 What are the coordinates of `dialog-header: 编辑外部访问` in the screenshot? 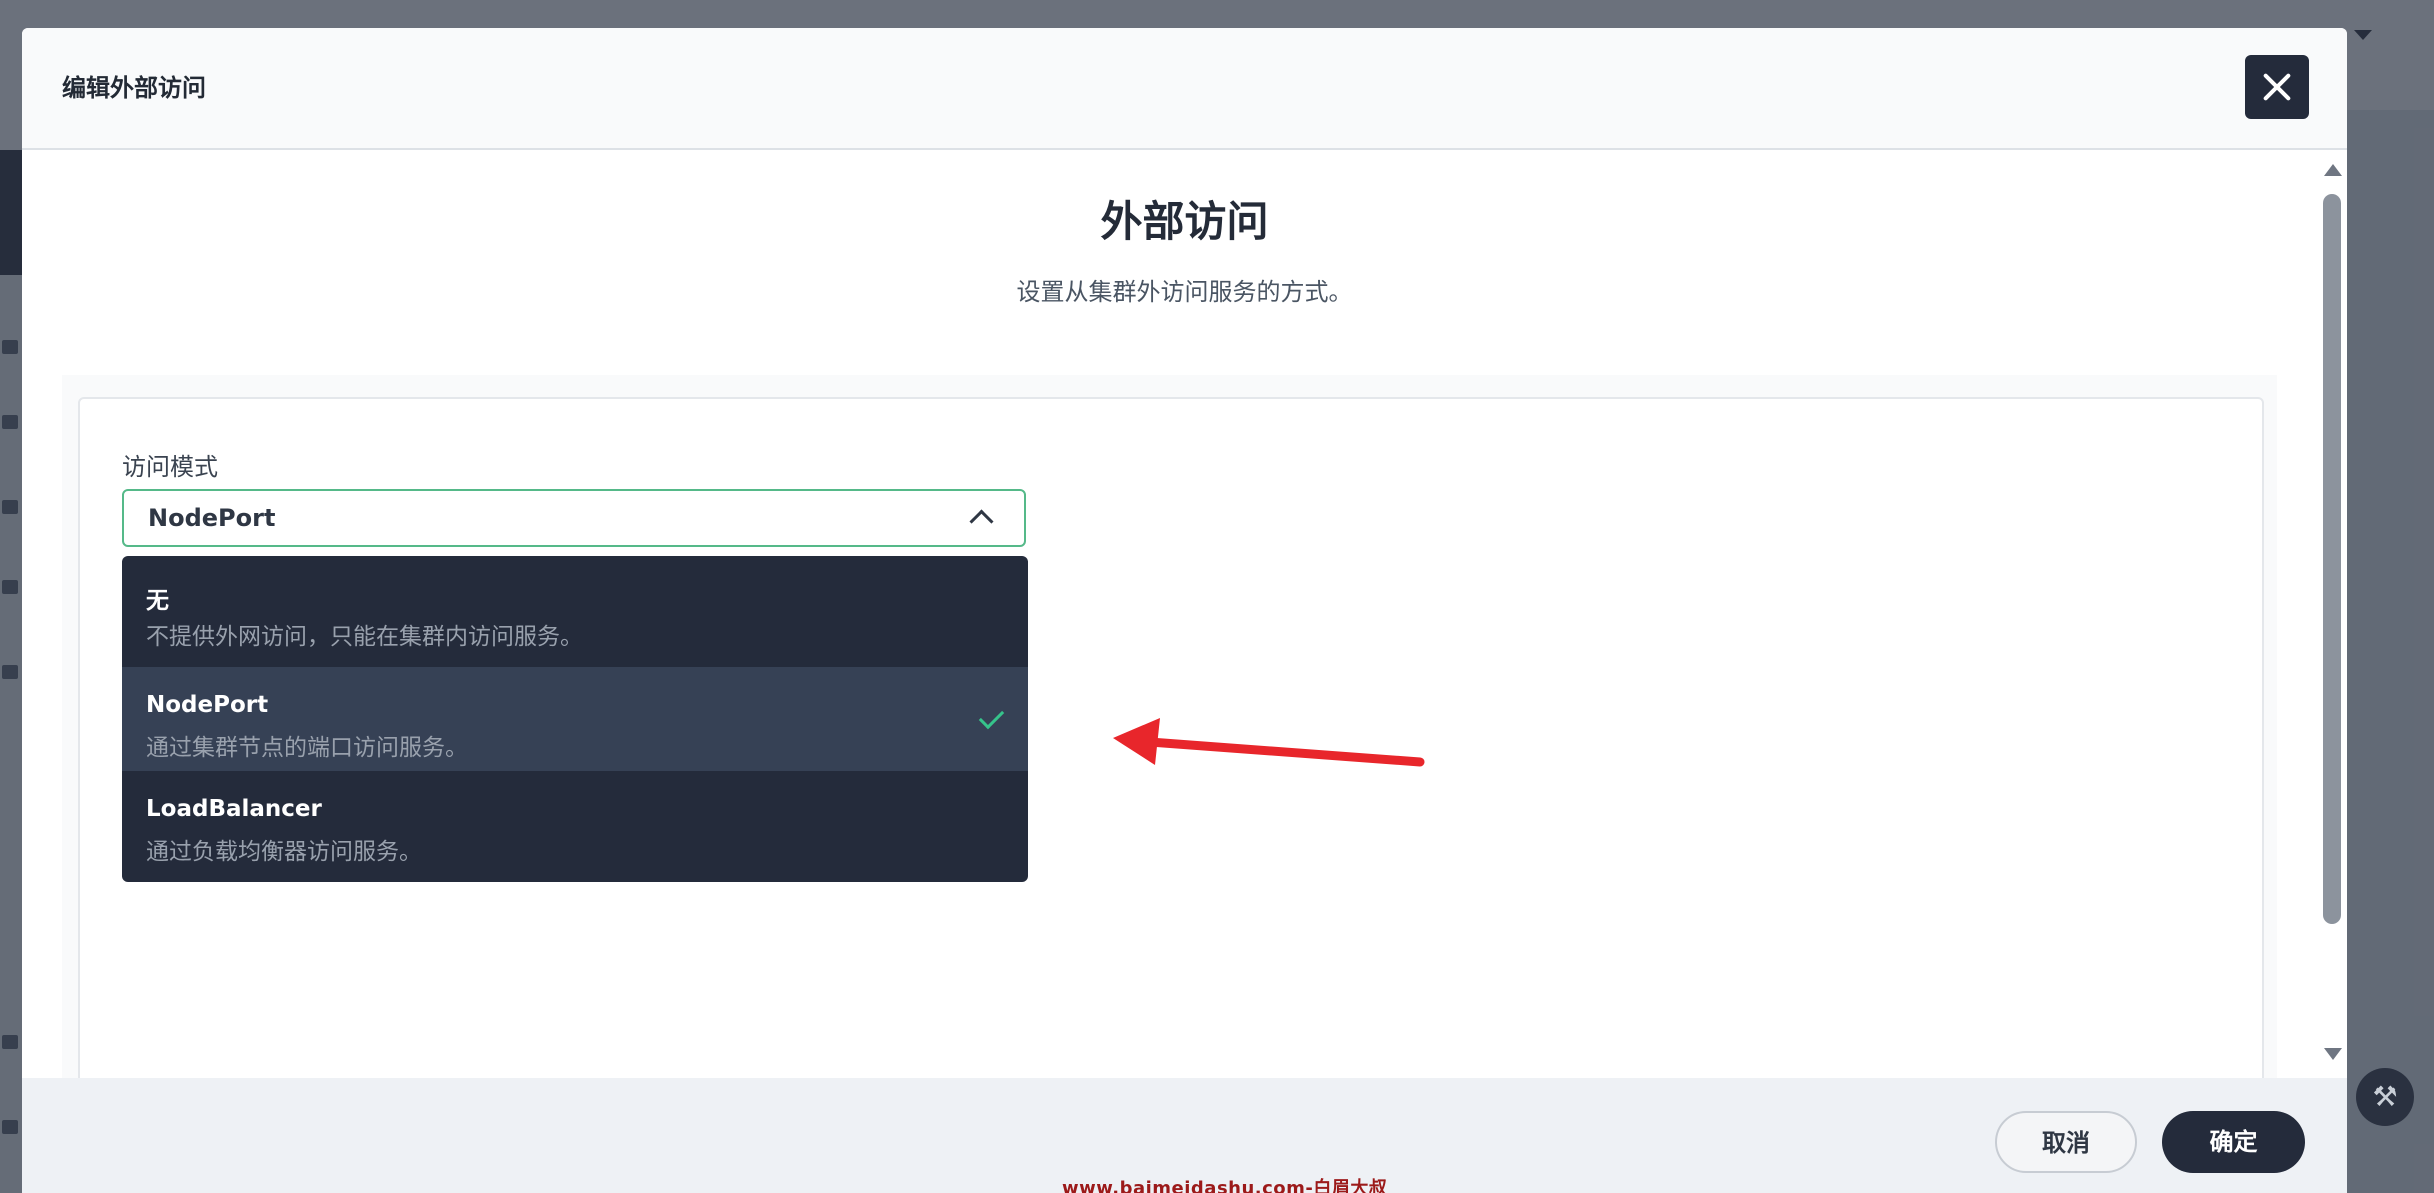 It's located at (1184, 89).